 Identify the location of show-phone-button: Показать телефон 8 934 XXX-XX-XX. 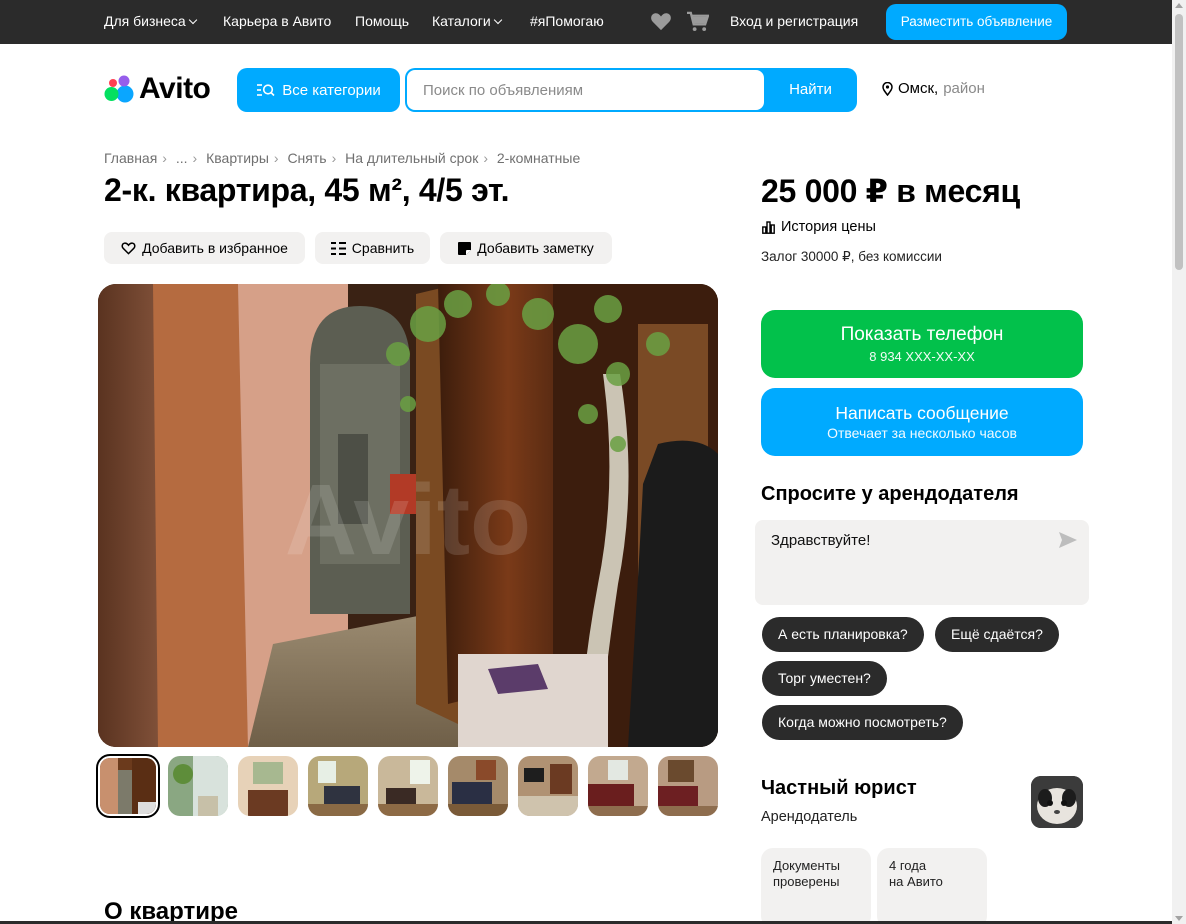
(922, 344).